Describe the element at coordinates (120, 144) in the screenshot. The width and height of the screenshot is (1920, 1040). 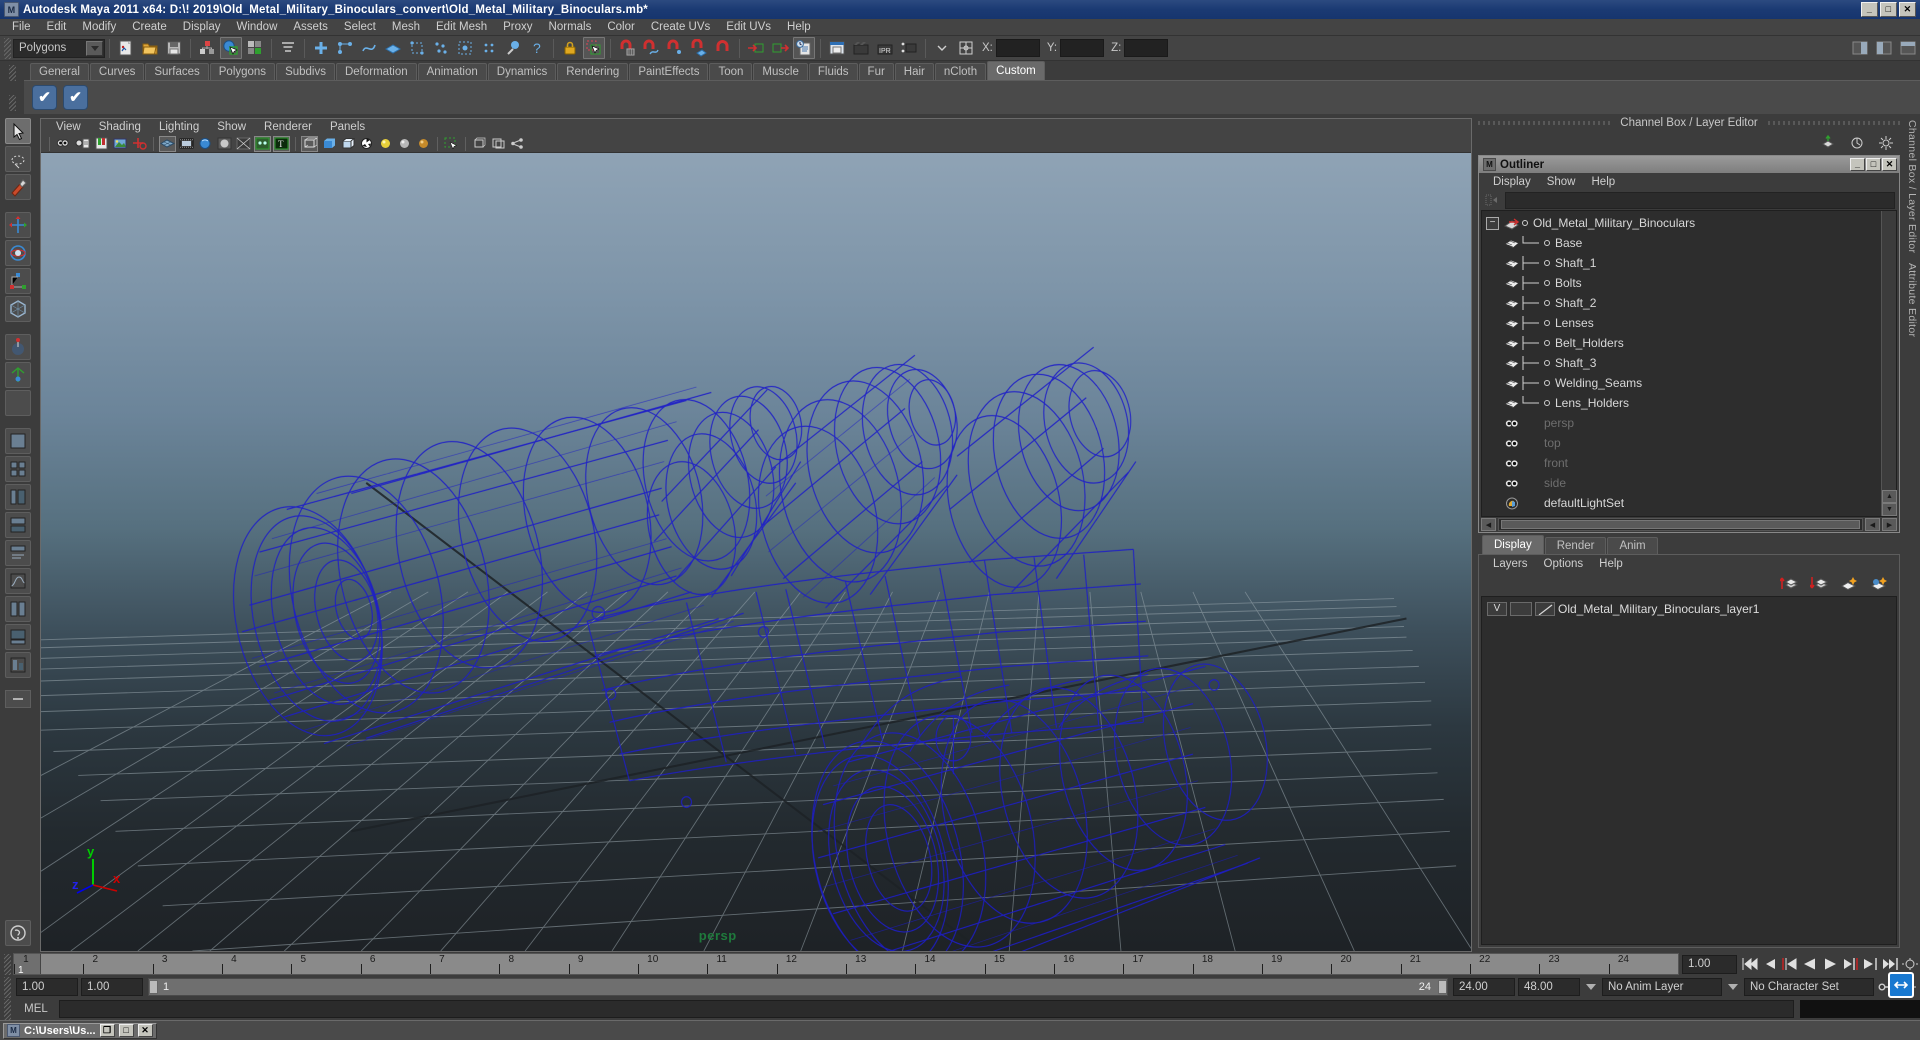
I see `image-plane-icon` at that location.